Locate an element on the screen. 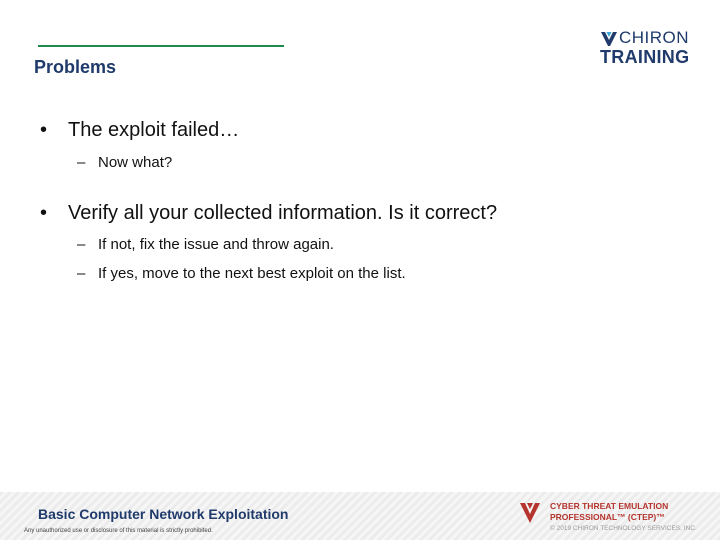 The height and width of the screenshot is (540, 720). chiron-training-logo: CHIRON TRAINING is located at coordinates (650, 48).